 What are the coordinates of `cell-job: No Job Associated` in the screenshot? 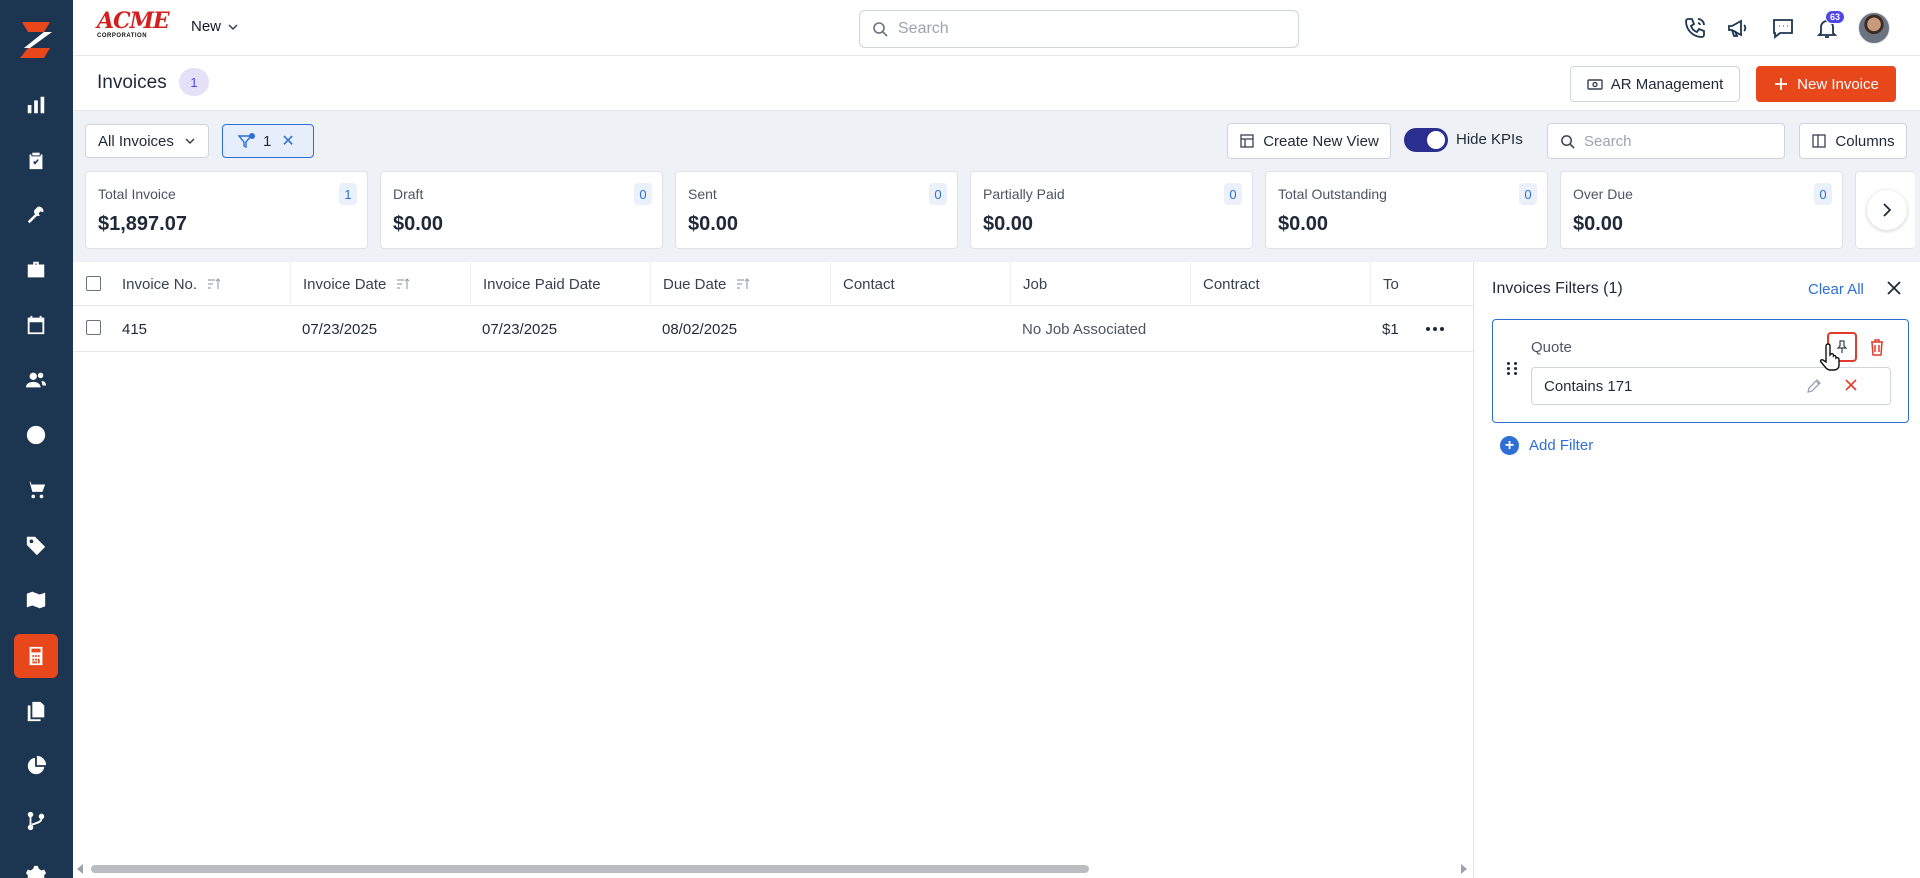 It's located at (1084, 329).